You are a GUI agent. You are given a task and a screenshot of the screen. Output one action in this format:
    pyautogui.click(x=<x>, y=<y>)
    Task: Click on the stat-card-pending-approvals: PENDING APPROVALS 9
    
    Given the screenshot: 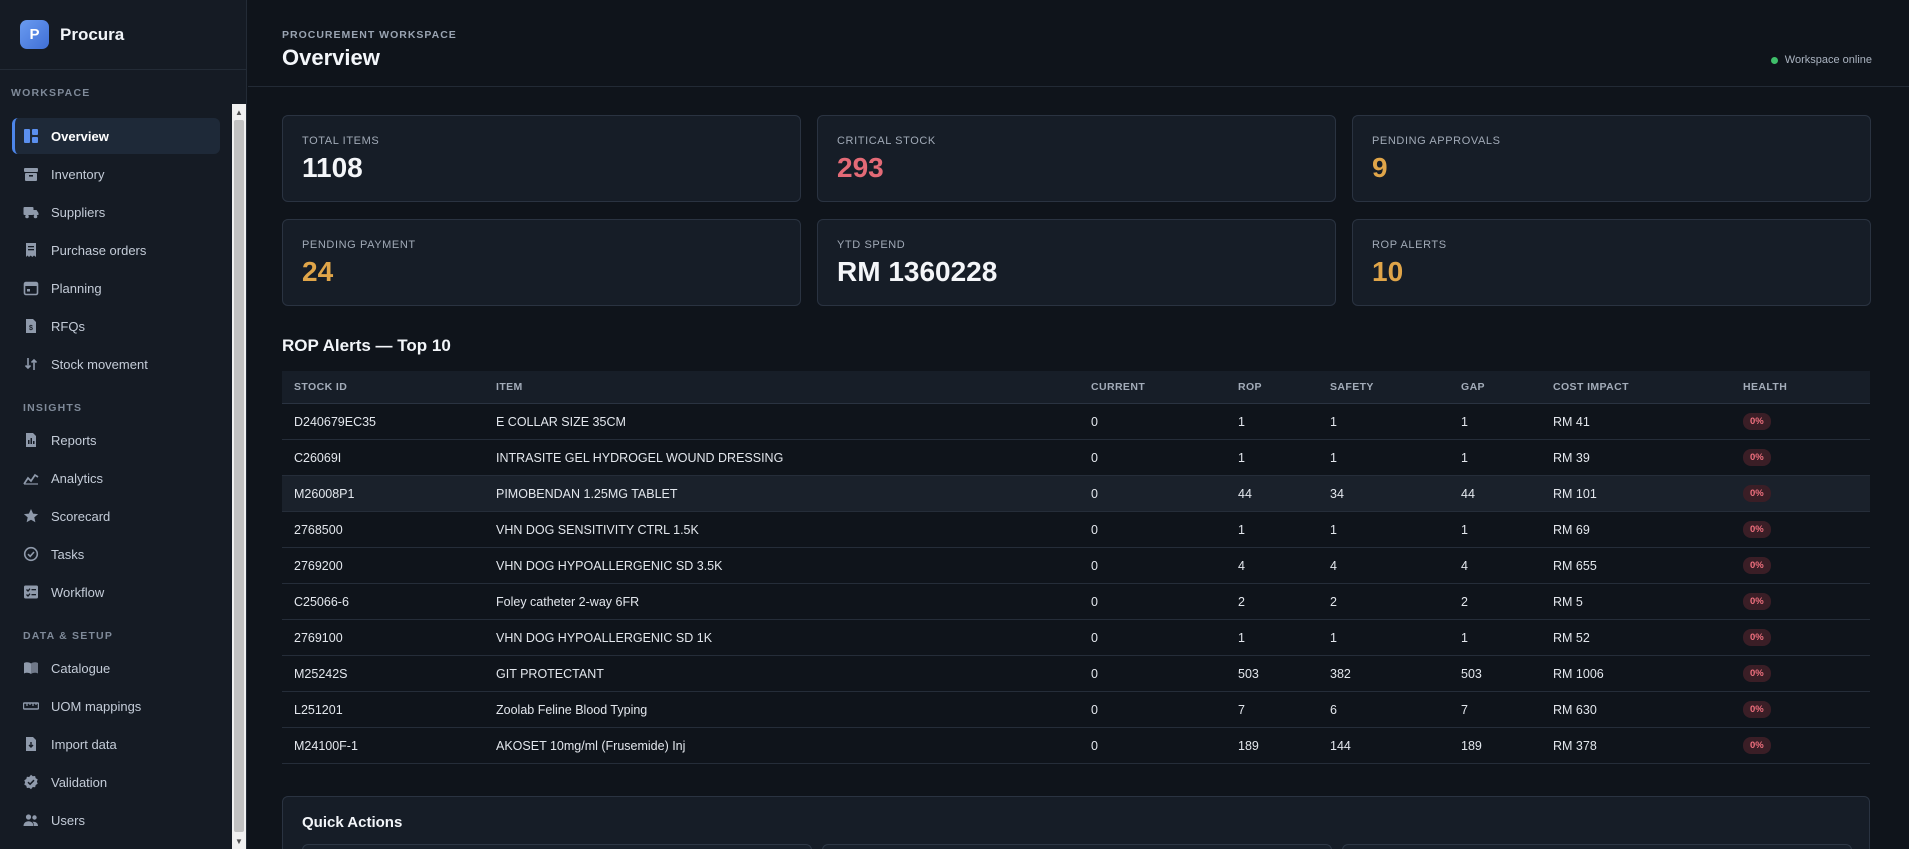 What is the action you would take?
    pyautogui.click(x=1611, y=158)
    